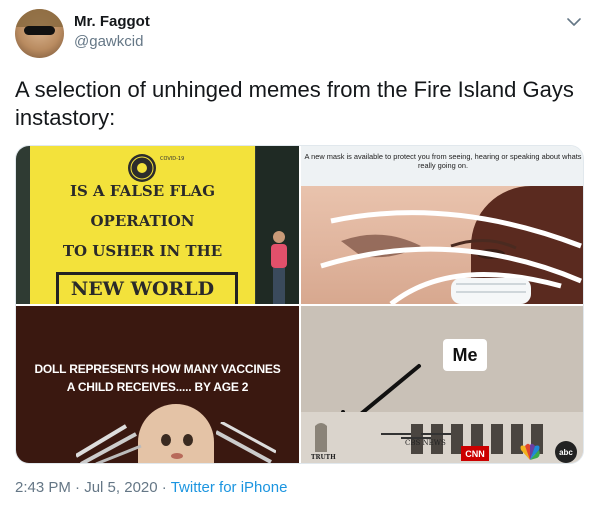 Image resolution: width=599 pixels, height=513 pixels. Describe the element at coordinates (425, 443) in the screenshot. I see `cbs-news-logo: CBS NEWS` at that location.